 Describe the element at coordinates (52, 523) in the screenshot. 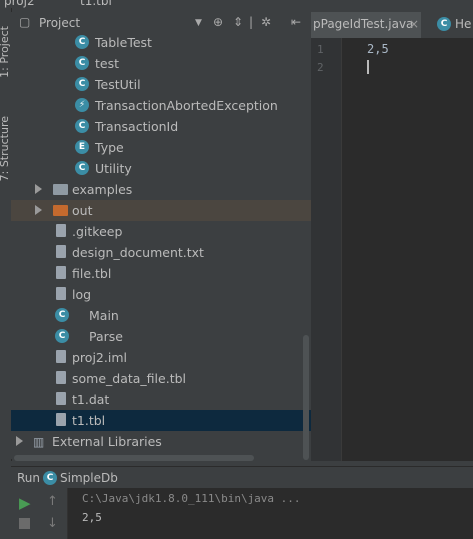

I see `scroll-down-icon: ↓` at that location.